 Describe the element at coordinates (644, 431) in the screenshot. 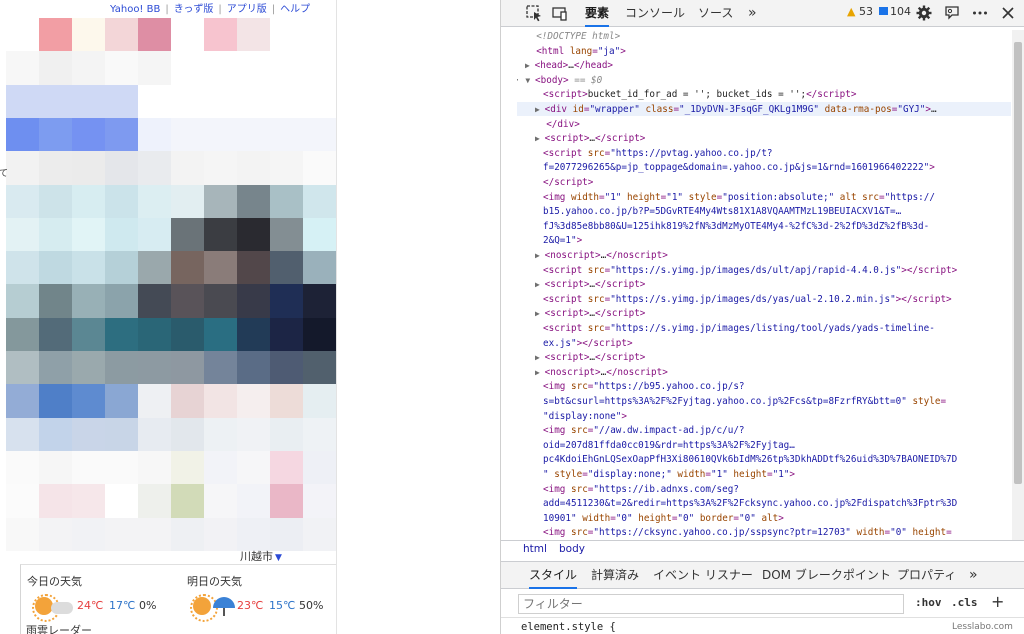

I see `dom-node-line: <img src="//aw.dw.impact-ad.jp/c/u/?` at that location.